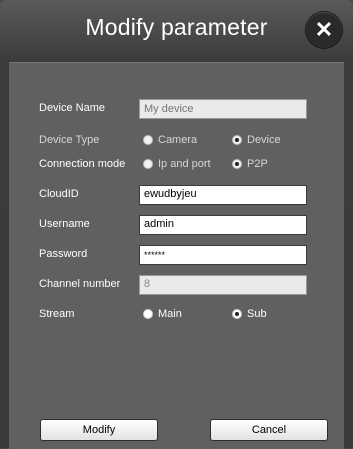 The height and width of the screenshot is (449, 353). I want to click on device-type-camera-radio, so click(148, 140).